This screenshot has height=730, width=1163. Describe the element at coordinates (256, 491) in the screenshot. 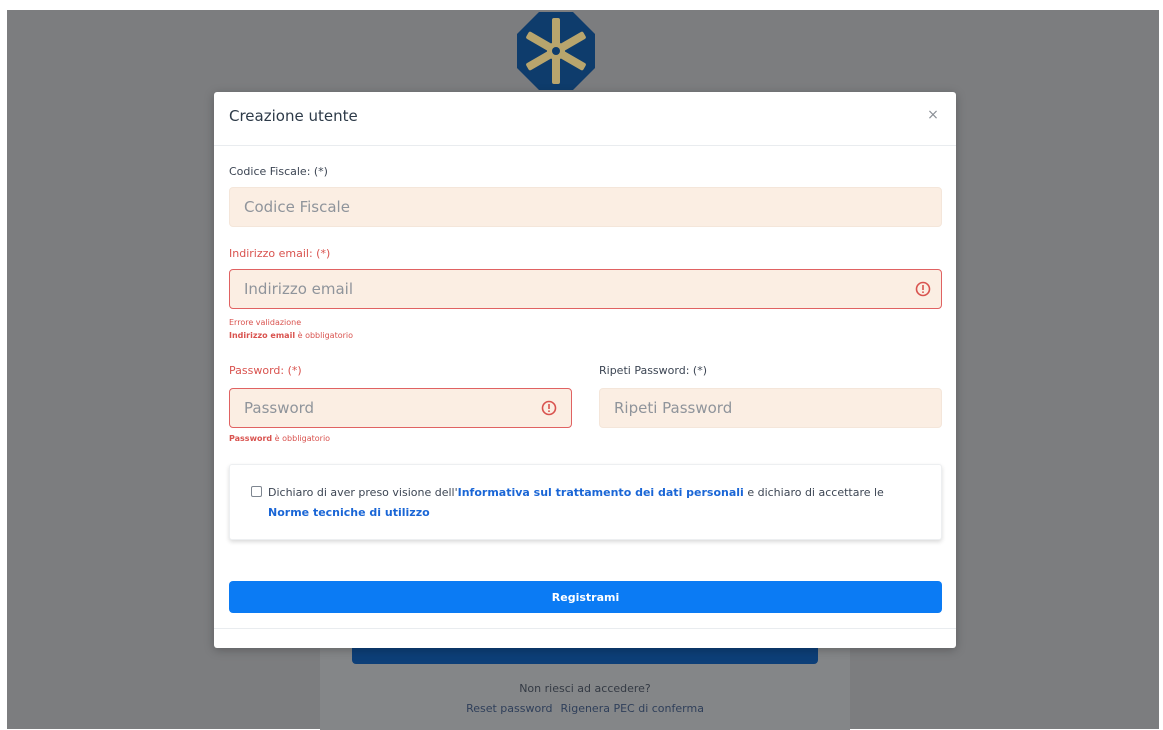

I see `consent-checkbox` at that location.